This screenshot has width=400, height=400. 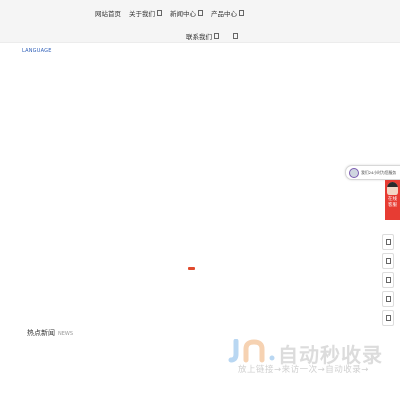 What do you see at coordinates (41, 333) in the screenshot?
I see `section-title-text: 热点新闻` at bounding box center [41, 333].